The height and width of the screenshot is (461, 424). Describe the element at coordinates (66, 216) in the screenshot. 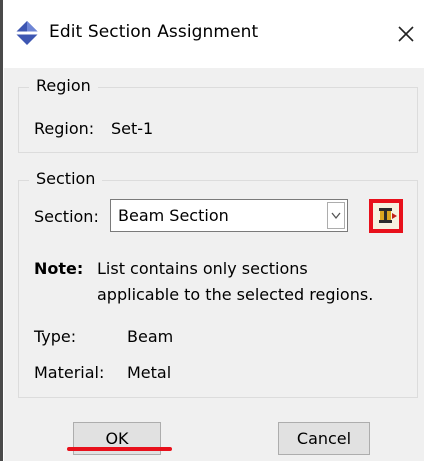

I see `section-label: Section:` at that location.